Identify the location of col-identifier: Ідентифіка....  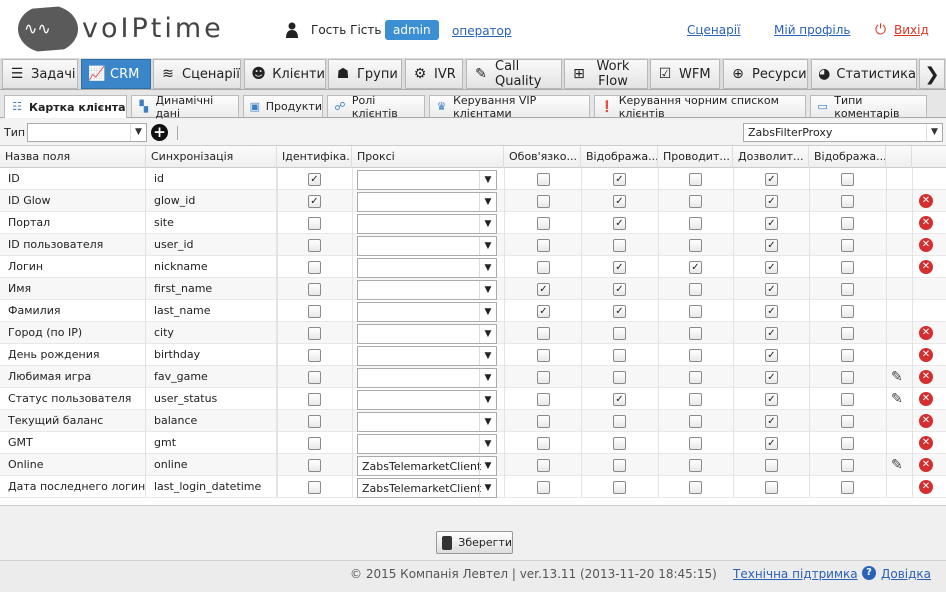
(314, 157).